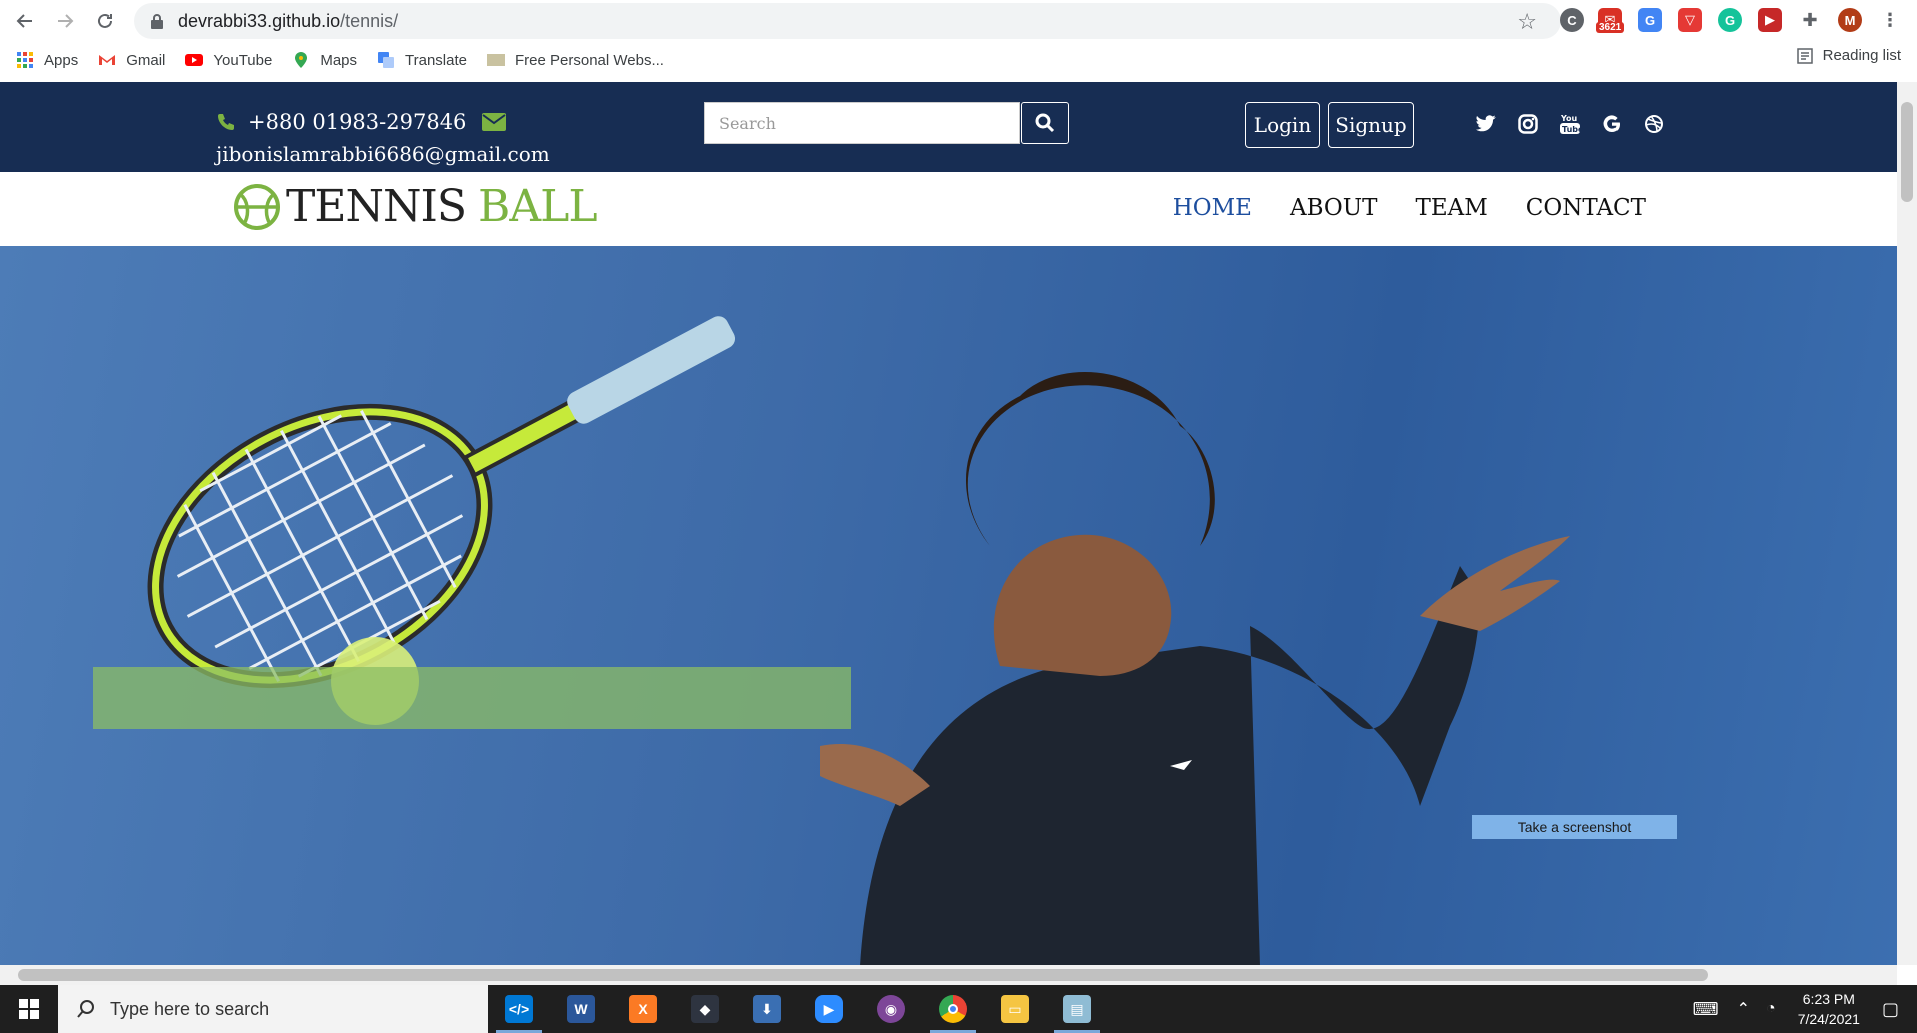  What do you see at coordinates (339, 60) in the screenshot?
I see `bookmark-label: Maps` at bounding box center [339, 60].